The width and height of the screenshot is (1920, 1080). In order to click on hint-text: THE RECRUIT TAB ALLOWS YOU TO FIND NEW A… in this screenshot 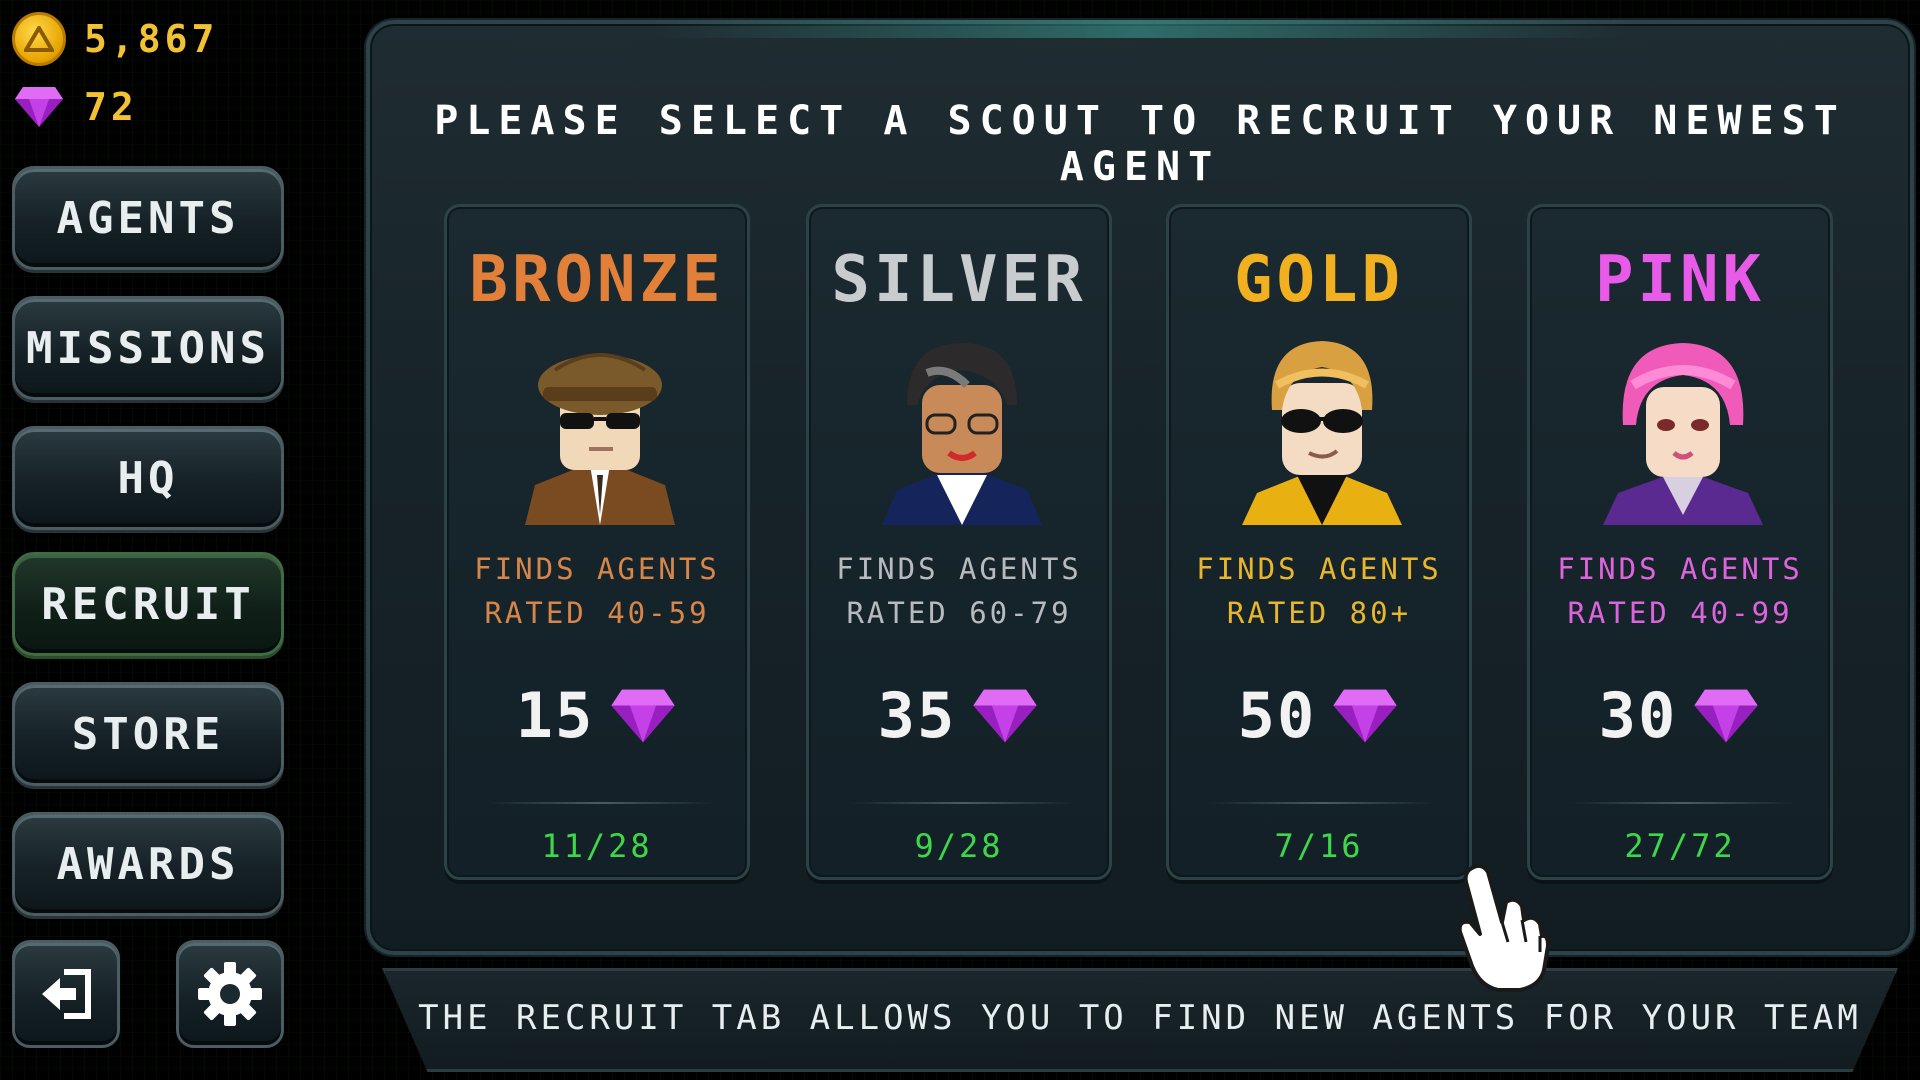, I will do `click(1140, 1018)`.